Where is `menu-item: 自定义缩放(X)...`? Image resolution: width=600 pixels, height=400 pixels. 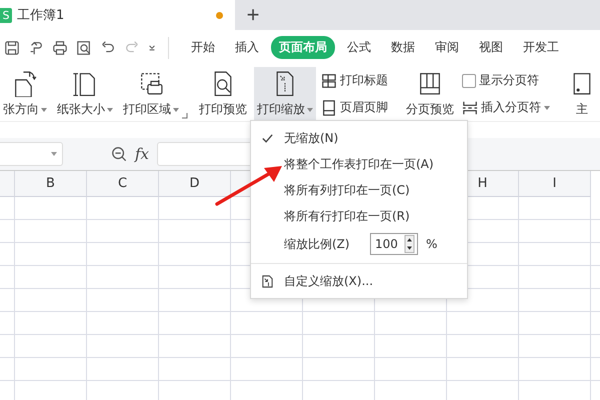 menu-item: 自定义缩放(X)... is located at coordinates (359, 281).